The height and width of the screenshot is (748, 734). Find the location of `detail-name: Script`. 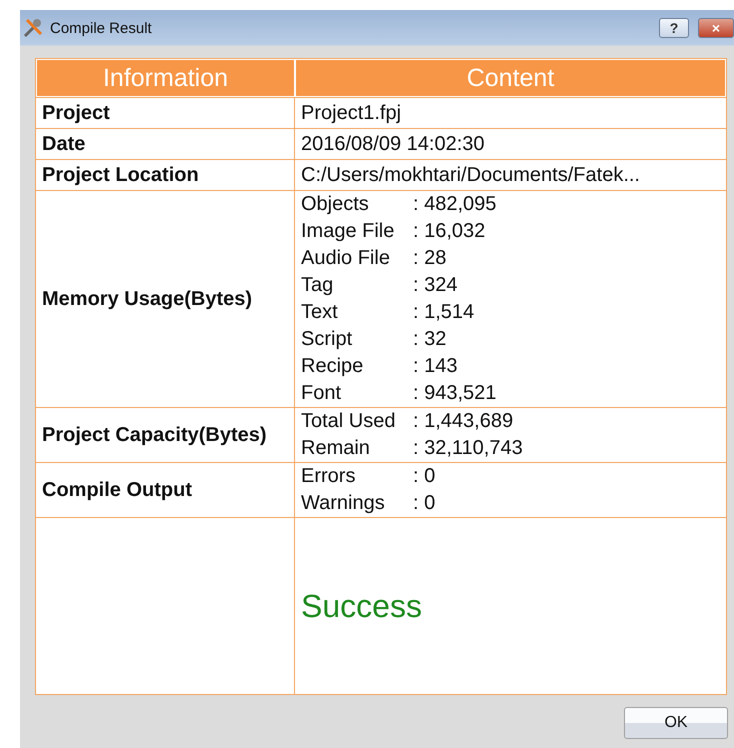

detail-name: Script is located at coordinates (327, 339).